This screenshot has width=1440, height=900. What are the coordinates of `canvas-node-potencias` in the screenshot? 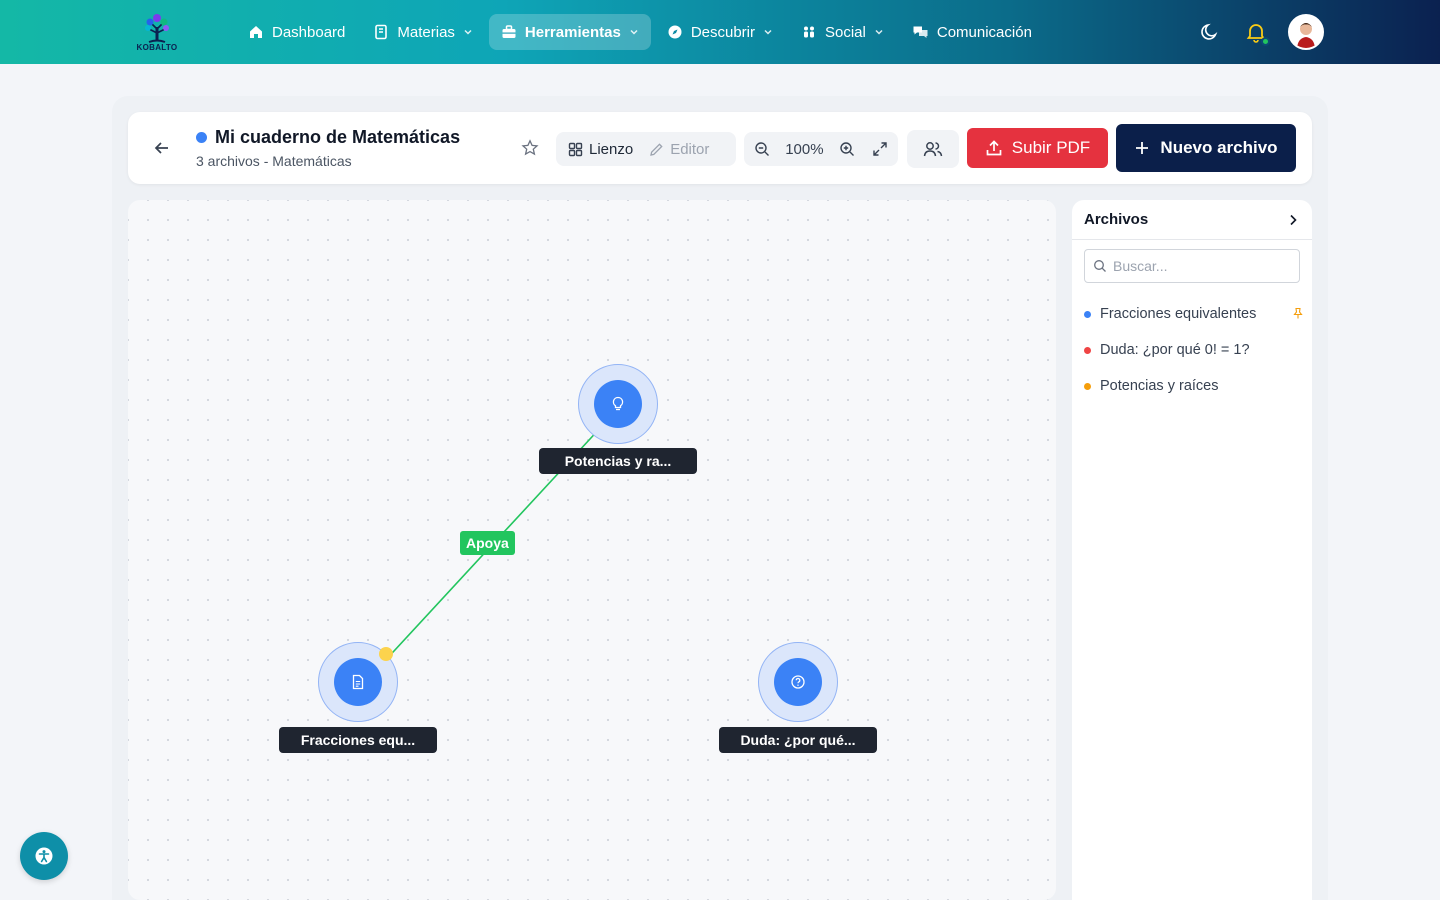 It's located at (618, 404).